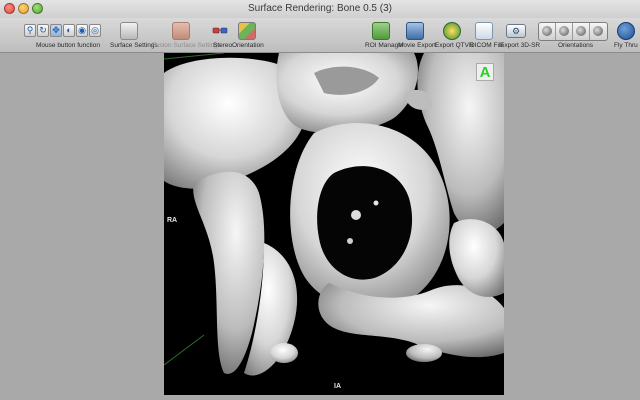 The image size is (640, 400). What do you see at coordinates (82, 30) in the screenshot?
I see `crop-tool-icon: ◉` at bounding box center [82, 30].